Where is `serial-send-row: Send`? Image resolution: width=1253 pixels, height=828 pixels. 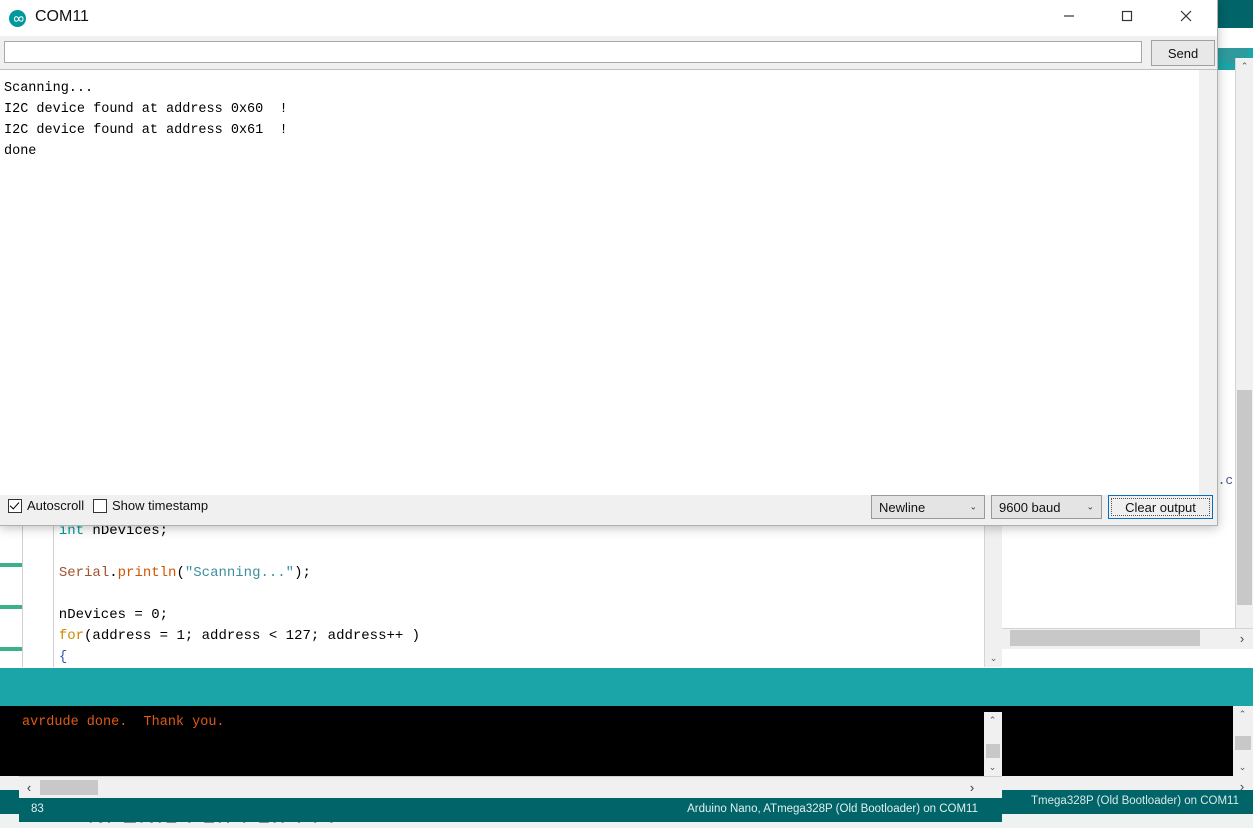
serial-send-row: Send is located at coordinates (608, 52).